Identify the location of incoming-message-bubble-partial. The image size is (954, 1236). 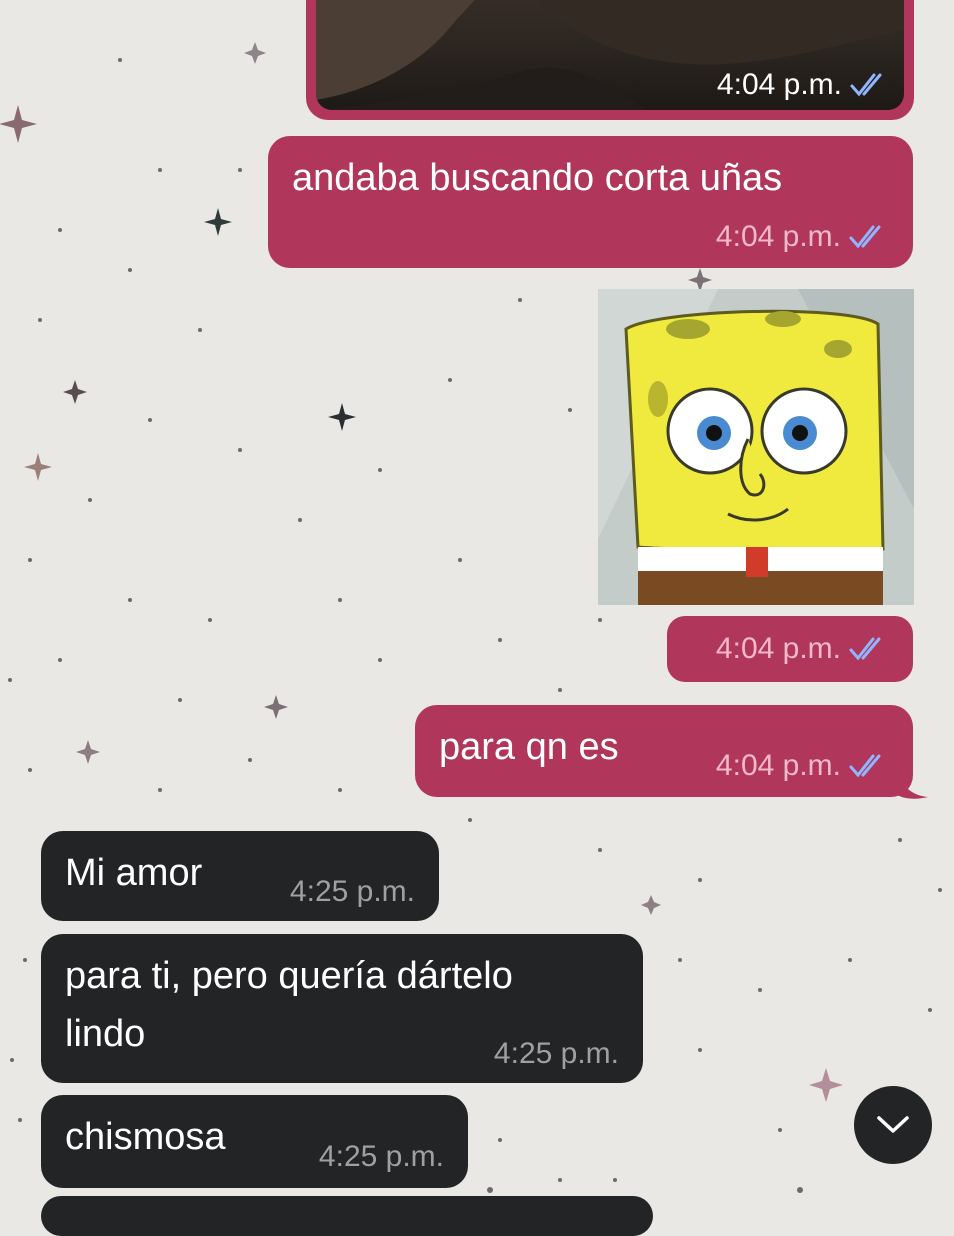
(347, 1216).